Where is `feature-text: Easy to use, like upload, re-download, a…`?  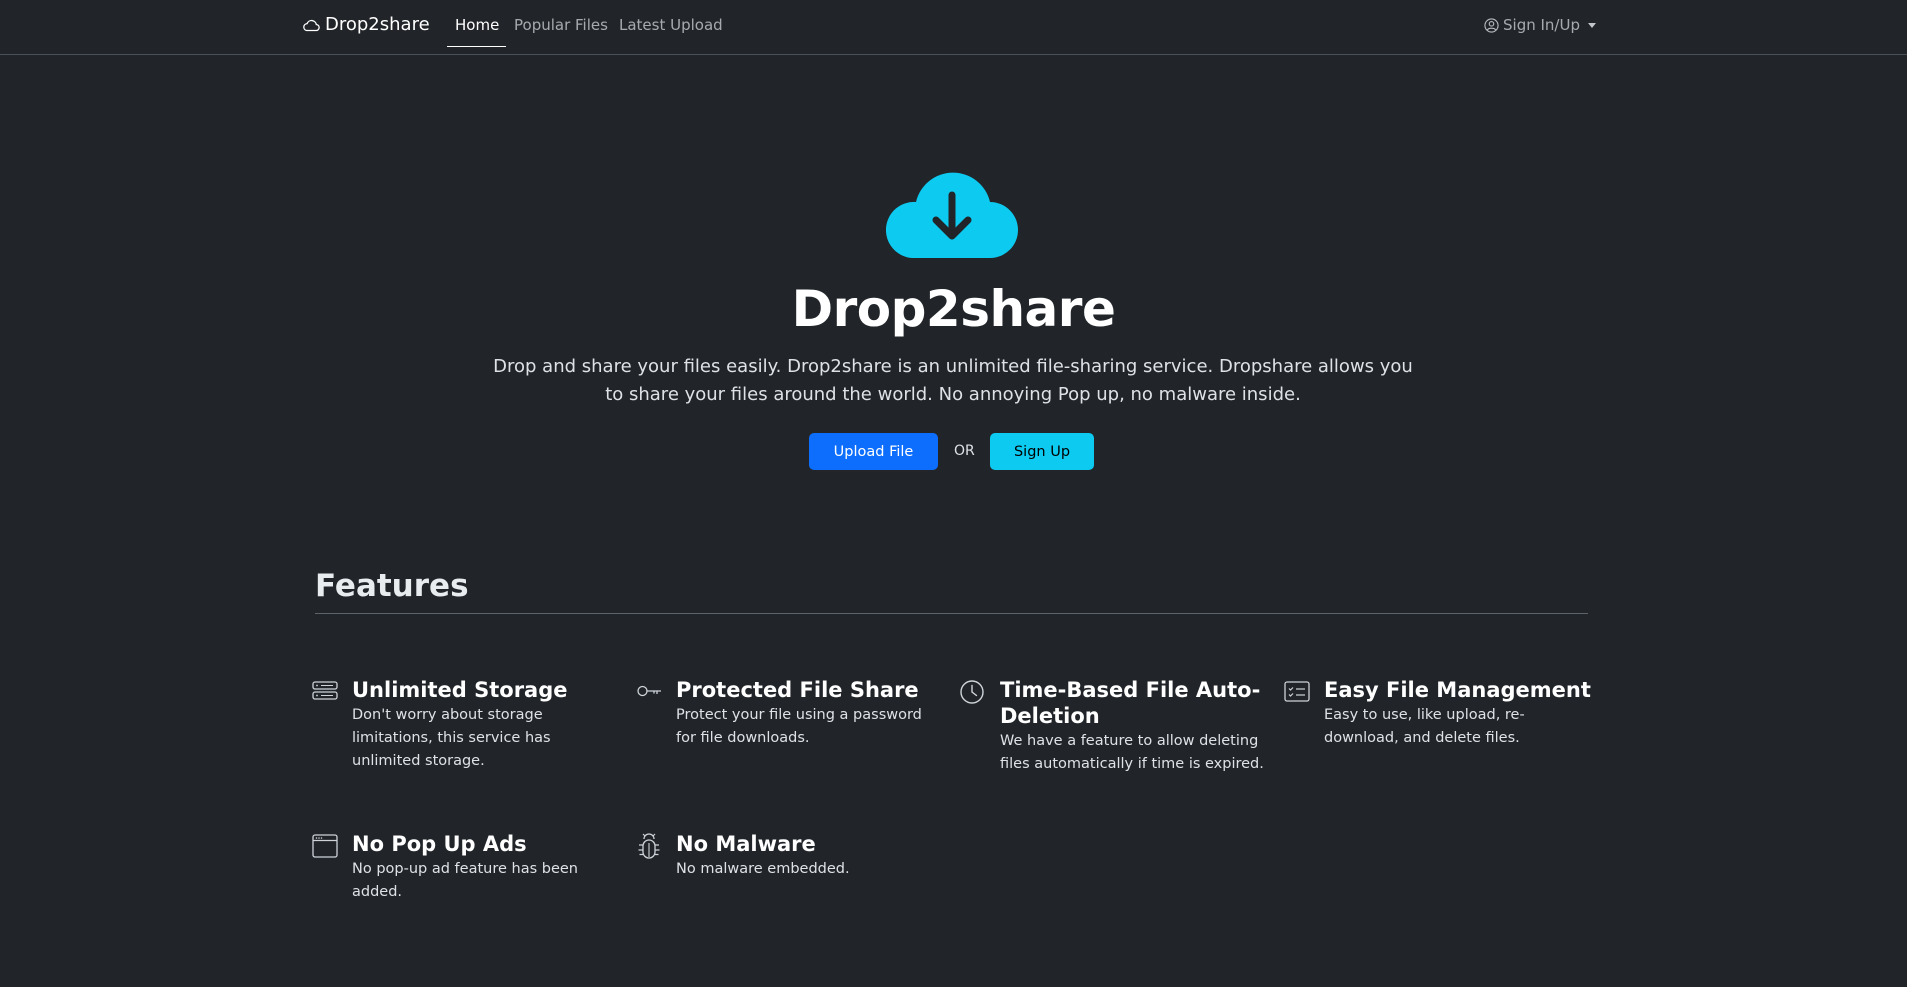 feature-text: Easy to use, like upload, re-download, a… is located at coordinates (1424, 726).